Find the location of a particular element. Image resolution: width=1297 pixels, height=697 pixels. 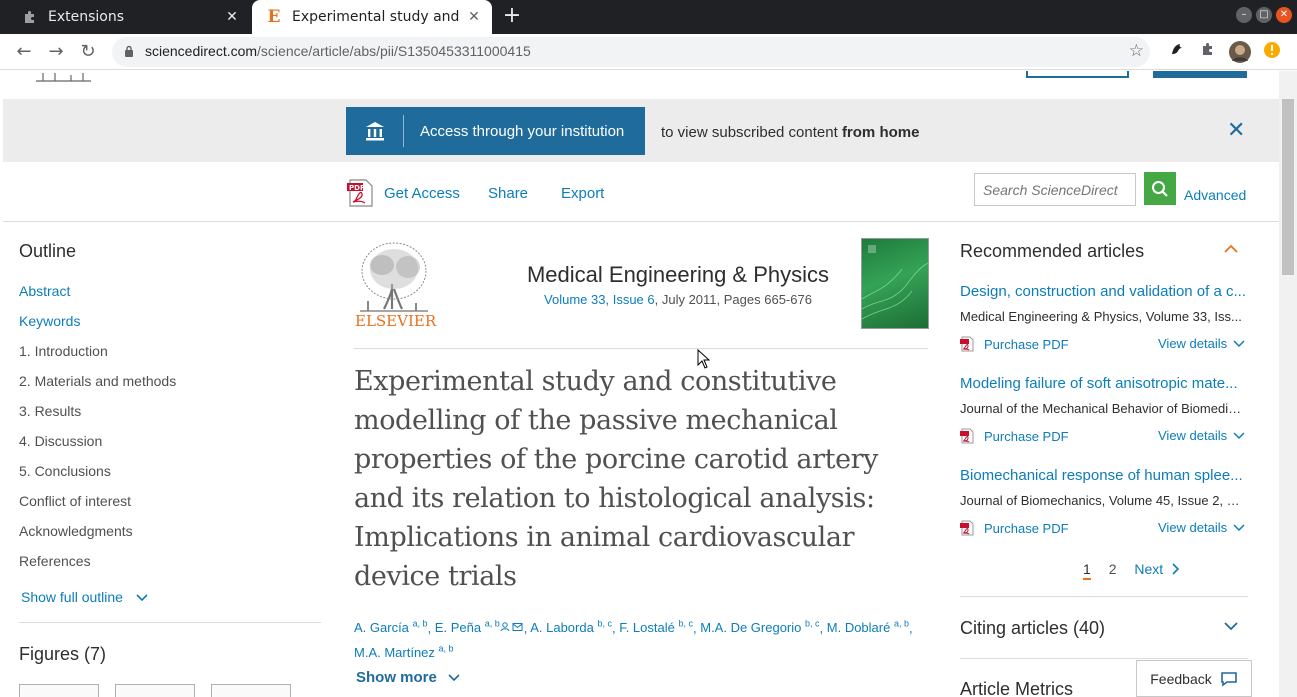

outline-item: Acknowledgments is located at coordinates (76, 531).